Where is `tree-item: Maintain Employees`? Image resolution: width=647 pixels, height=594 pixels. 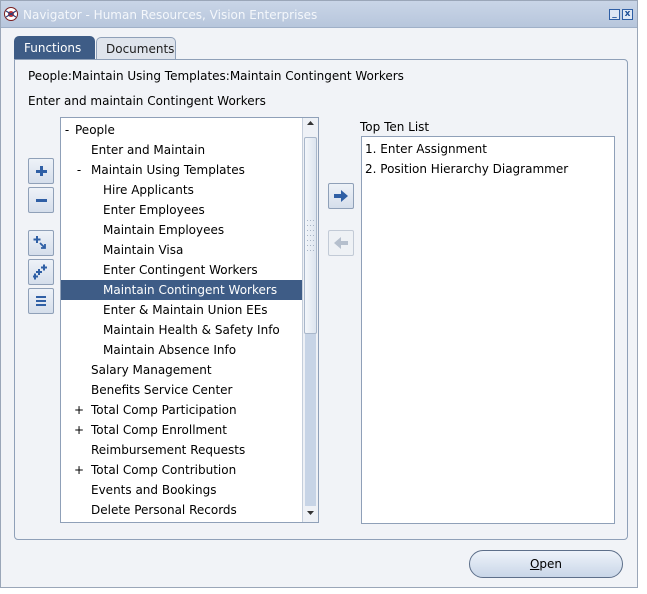 tree-item: Maintain Employees is located at coordinates (182, 230).